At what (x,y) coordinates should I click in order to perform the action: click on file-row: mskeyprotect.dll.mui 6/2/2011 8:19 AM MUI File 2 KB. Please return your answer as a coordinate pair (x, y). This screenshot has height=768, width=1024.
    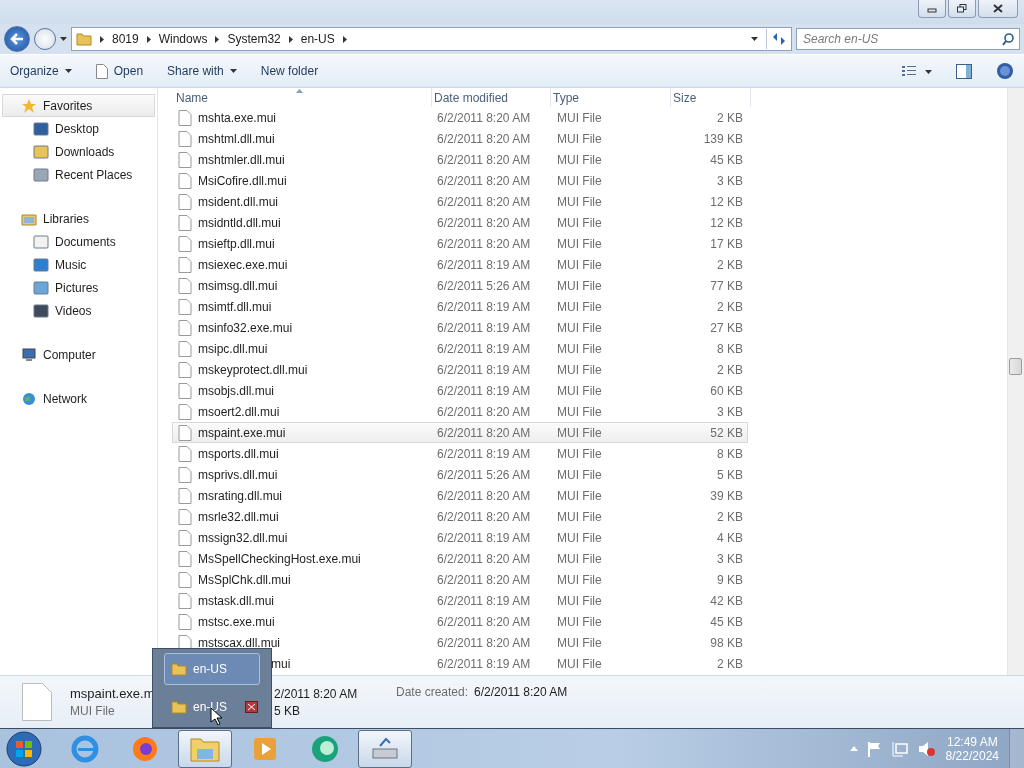
    Looking at the image, I should click on (460, 369).